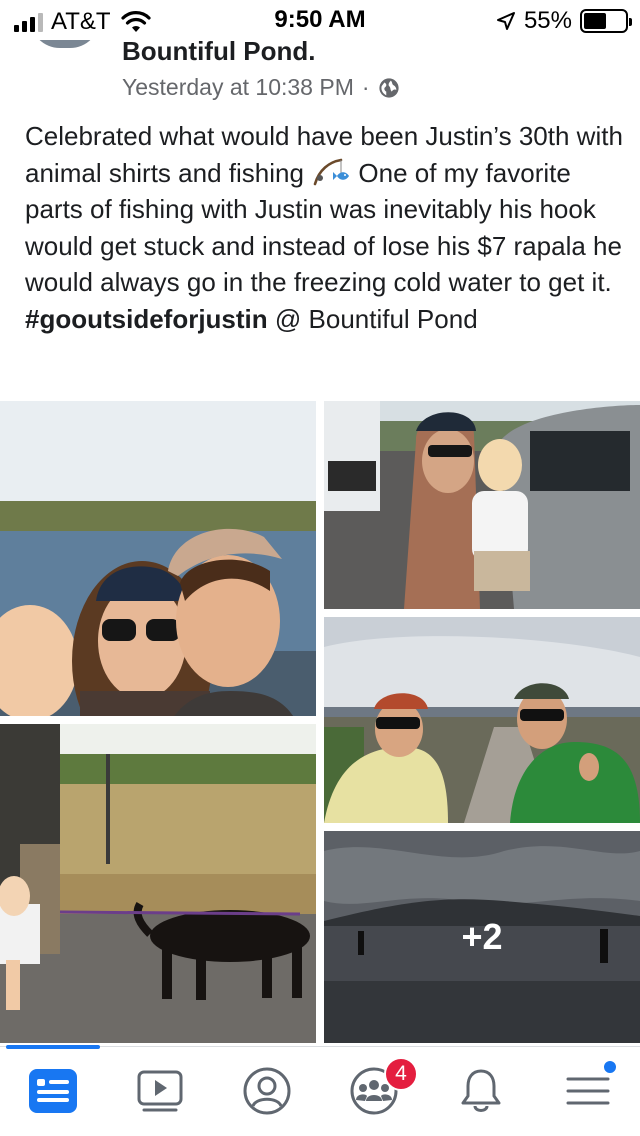 This screenshot has height=1136, width=640. Describe the element at coordinates (158, 883) in the screenshot. I see `photo-walking-dog` at that location.